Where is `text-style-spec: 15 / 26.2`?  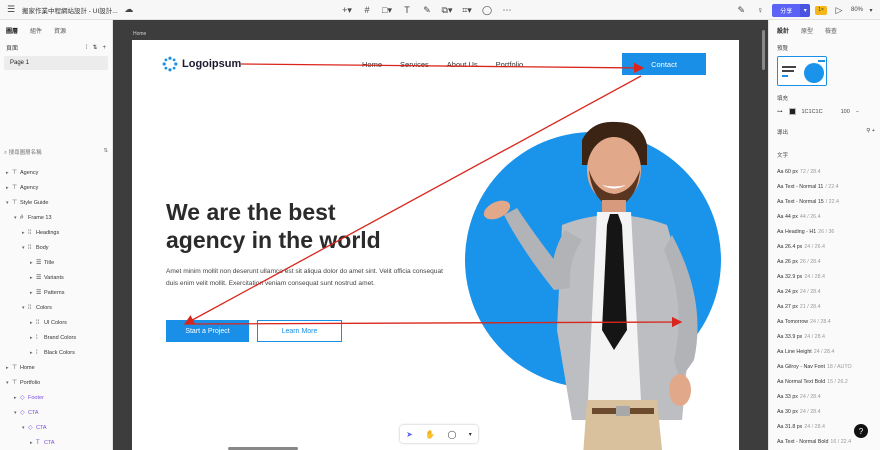 text-style-spec: 15 / 26.2 is located at coordinates (837, 381).